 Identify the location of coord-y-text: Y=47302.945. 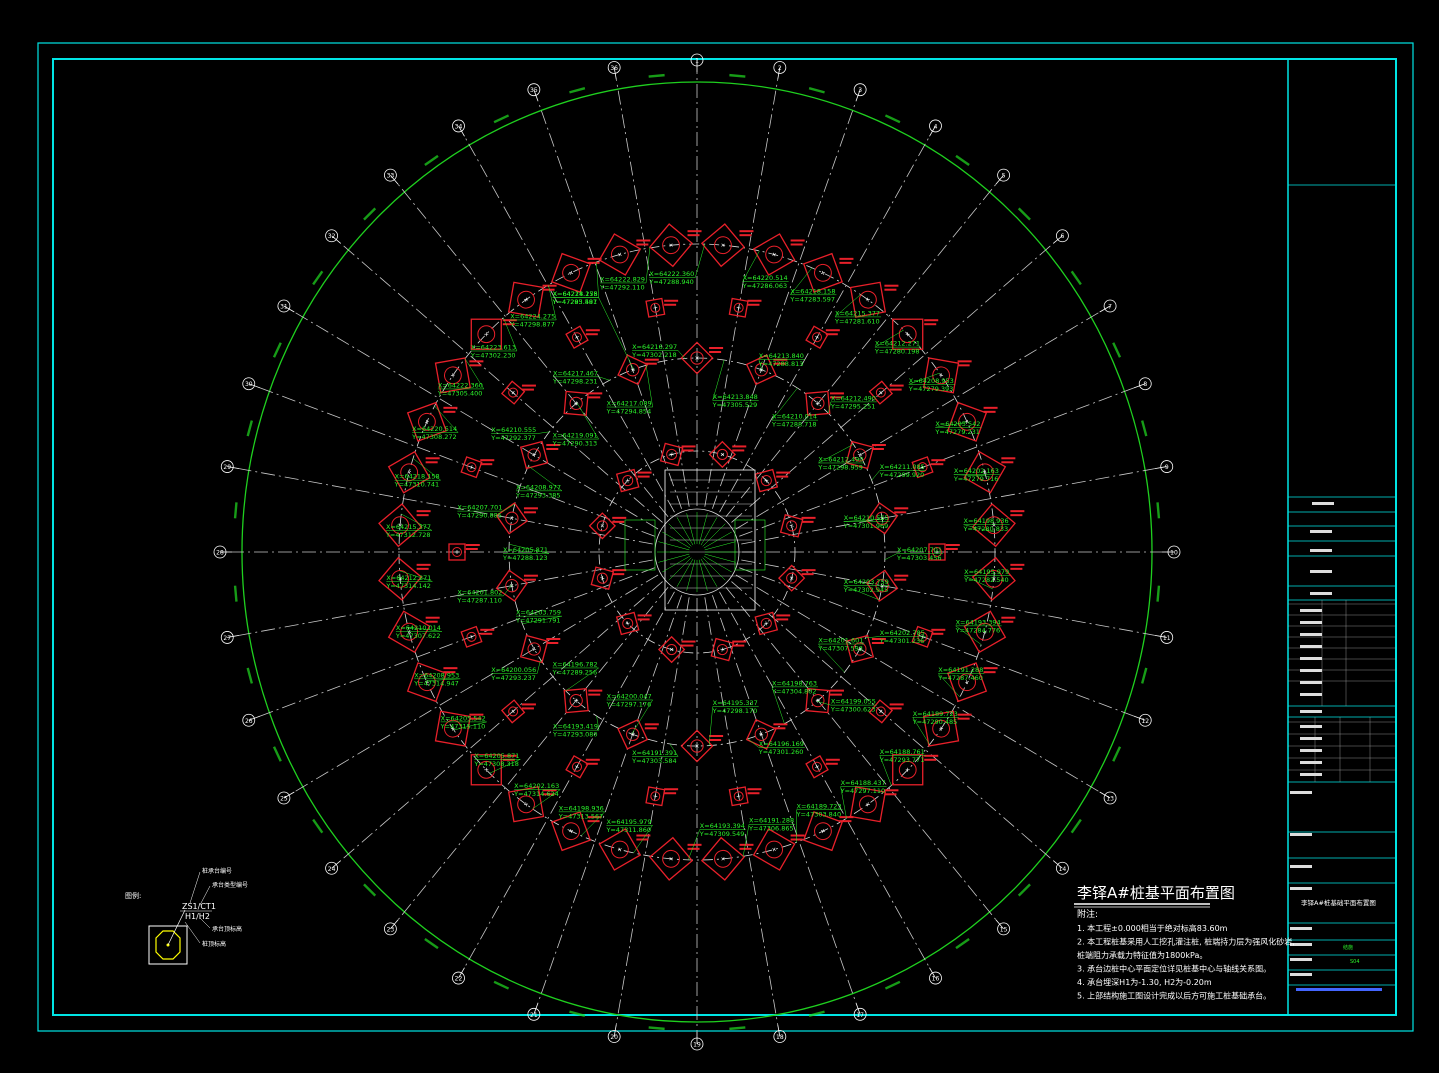
(866, 590).